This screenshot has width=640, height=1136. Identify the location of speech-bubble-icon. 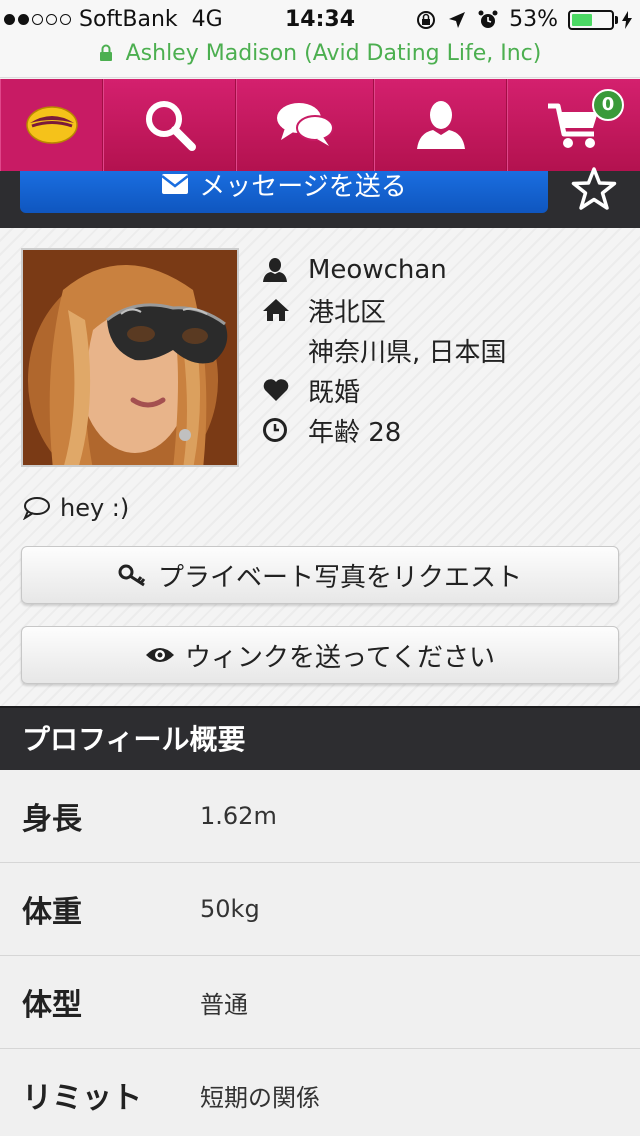
(36, 508).